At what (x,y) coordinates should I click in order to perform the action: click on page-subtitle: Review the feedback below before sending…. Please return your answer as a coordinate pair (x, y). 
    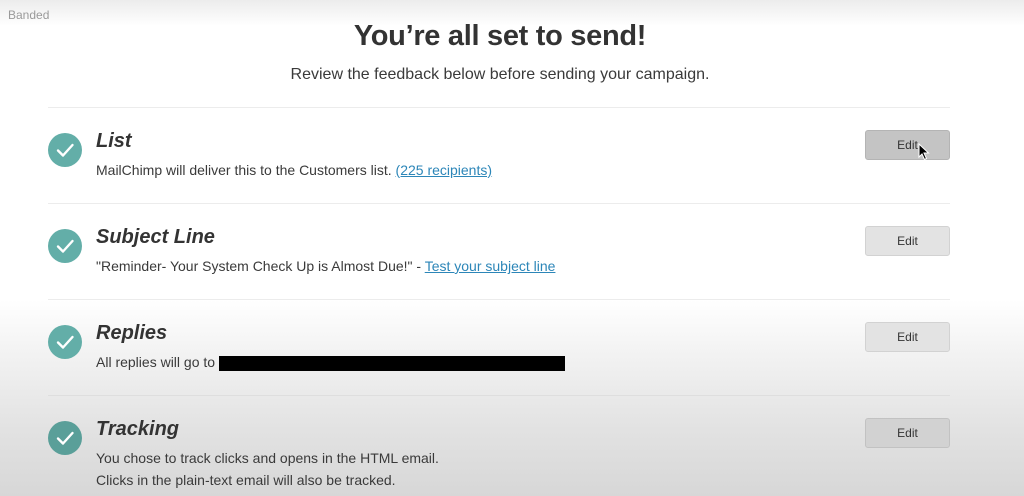
    Looking at the image, I should click on (500, 74).